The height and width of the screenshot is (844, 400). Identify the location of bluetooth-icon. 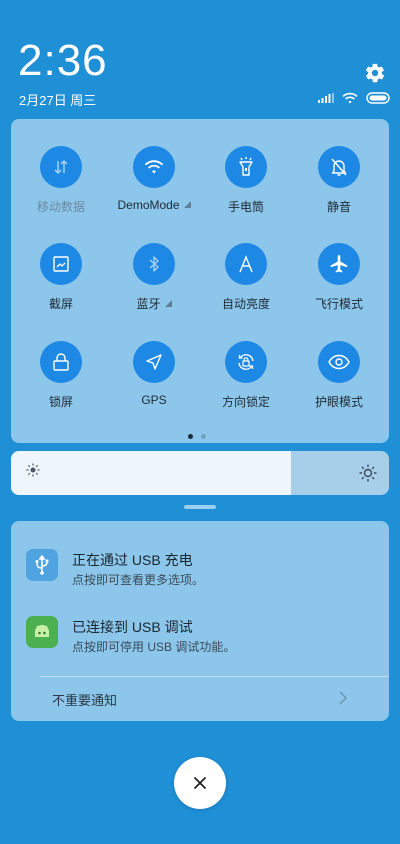
(154, 264).